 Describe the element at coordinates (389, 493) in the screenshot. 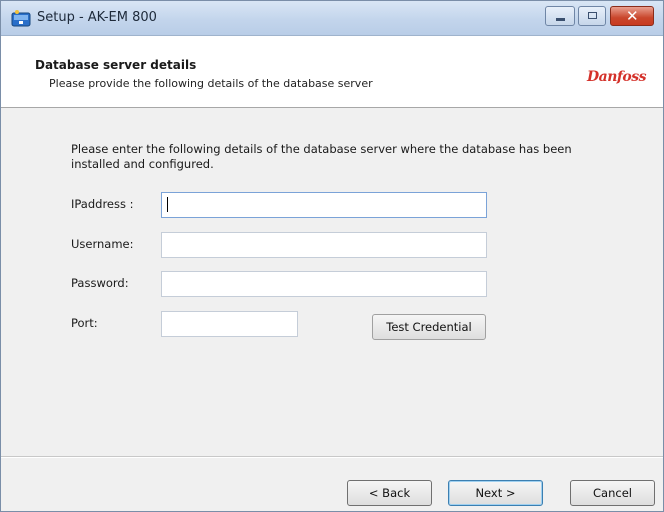

I see `back-button: < Back` at that location.